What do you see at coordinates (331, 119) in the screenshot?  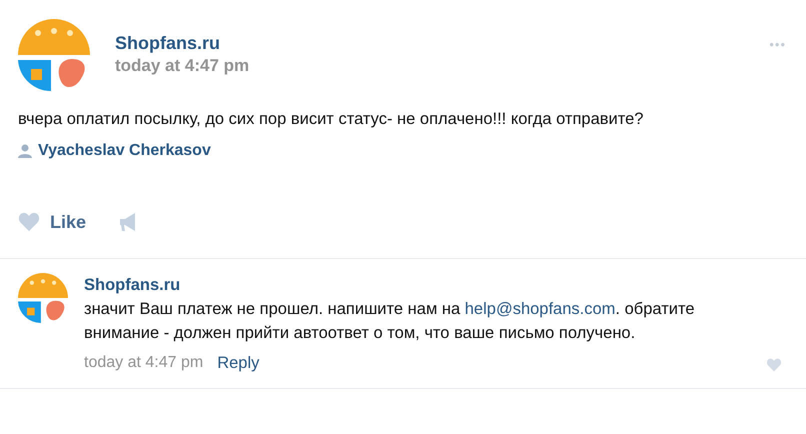 I see `post-text: вчера оплатил посылку, до сих пор висит статус- не оплачено!!! когда отправите?` at bounding box center [331, 119].